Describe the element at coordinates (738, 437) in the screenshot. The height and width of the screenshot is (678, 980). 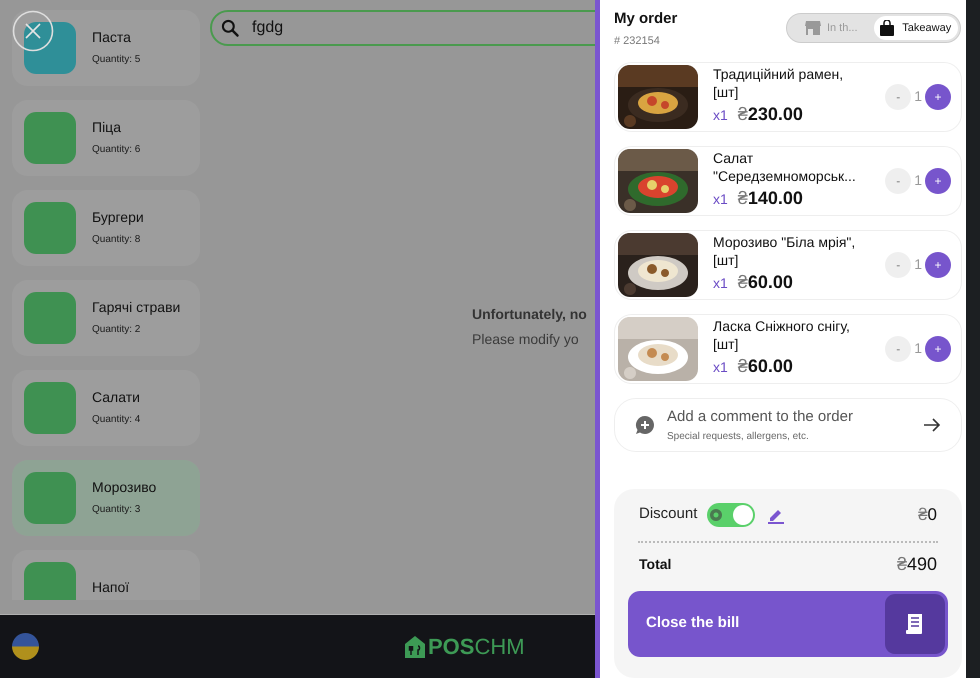
I see `comment-hint: Special requests, allergens, etc.` at that location.